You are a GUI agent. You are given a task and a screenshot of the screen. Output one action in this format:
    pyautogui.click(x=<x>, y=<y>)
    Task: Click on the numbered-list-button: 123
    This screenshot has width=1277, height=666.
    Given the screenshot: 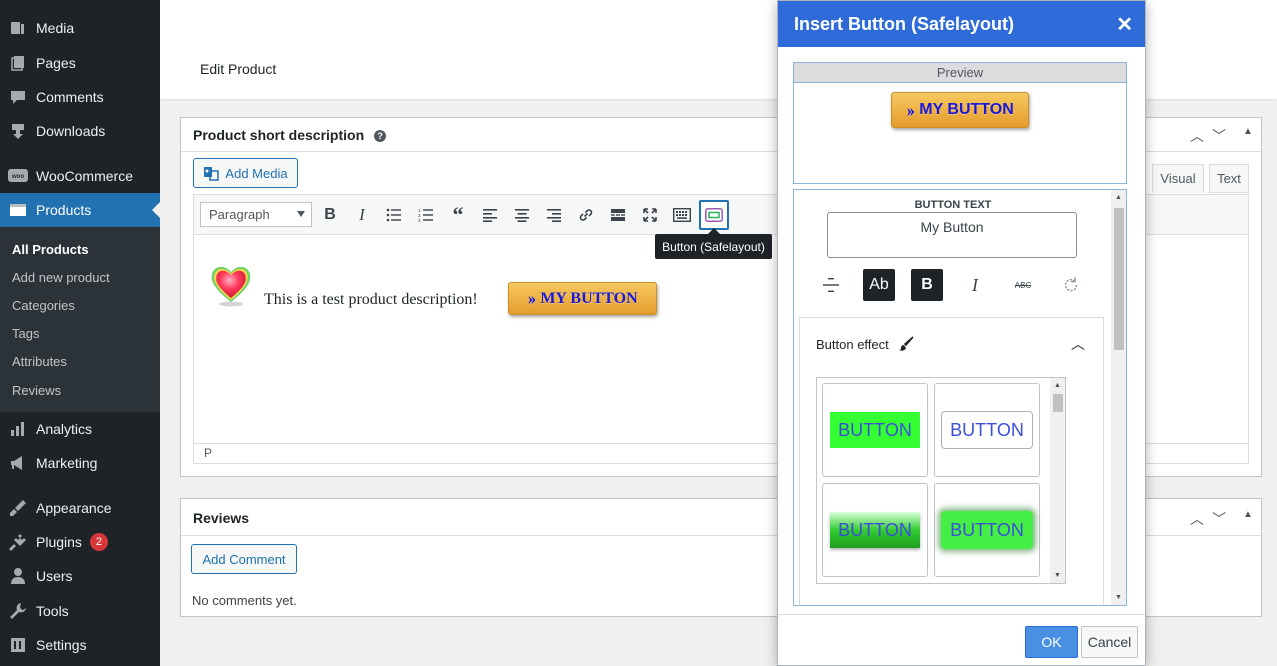 What is the action you would take?
    pyautogui.click(x=426, y=215)
    